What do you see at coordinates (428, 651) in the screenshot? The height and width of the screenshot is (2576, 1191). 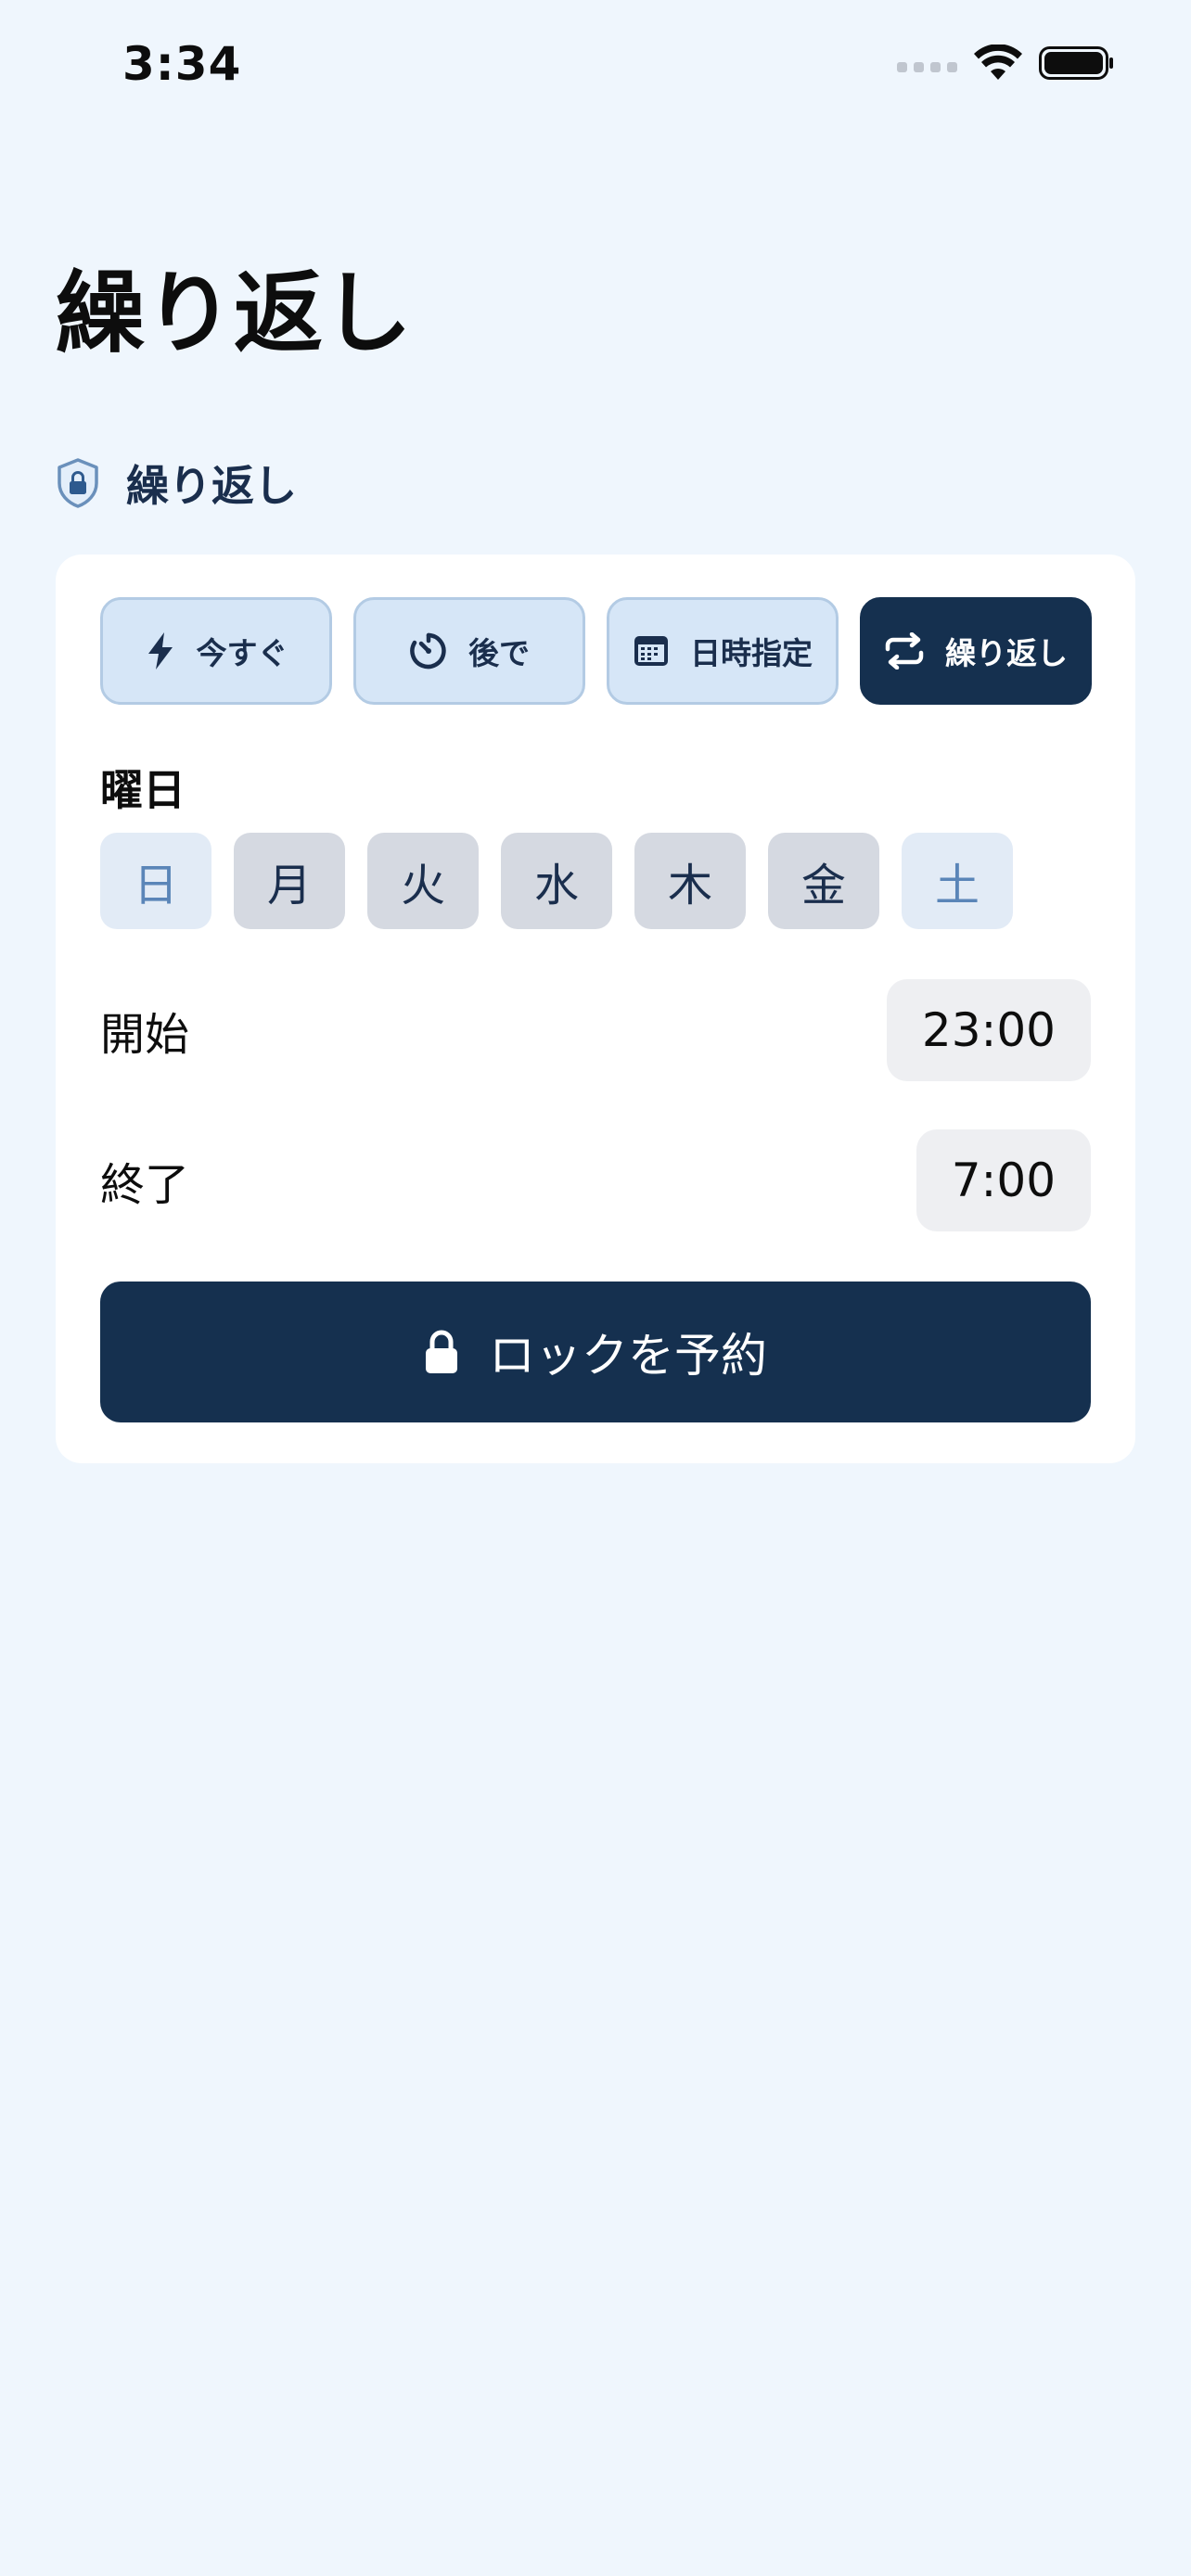 I see `timer-icon` at bounding box center [428, 651].